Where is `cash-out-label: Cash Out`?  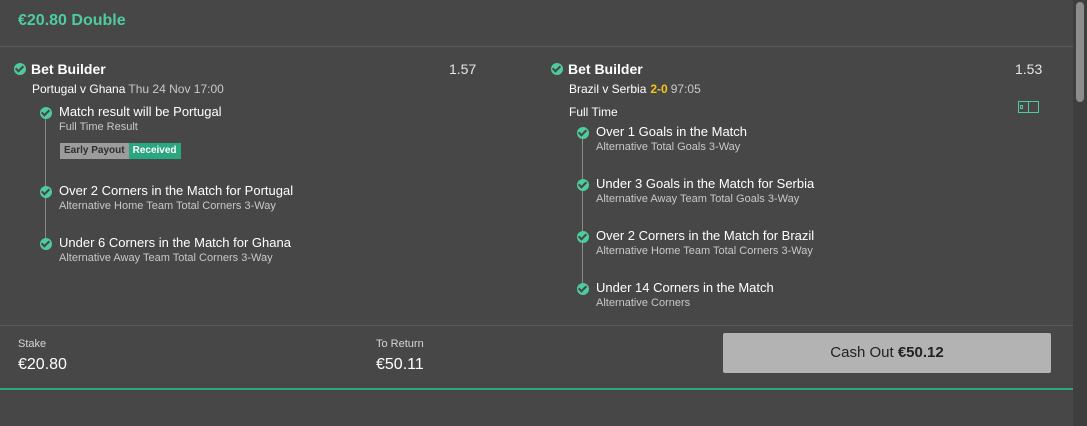 cash-out-label: Cash Out is located at coordinates (862, 352).